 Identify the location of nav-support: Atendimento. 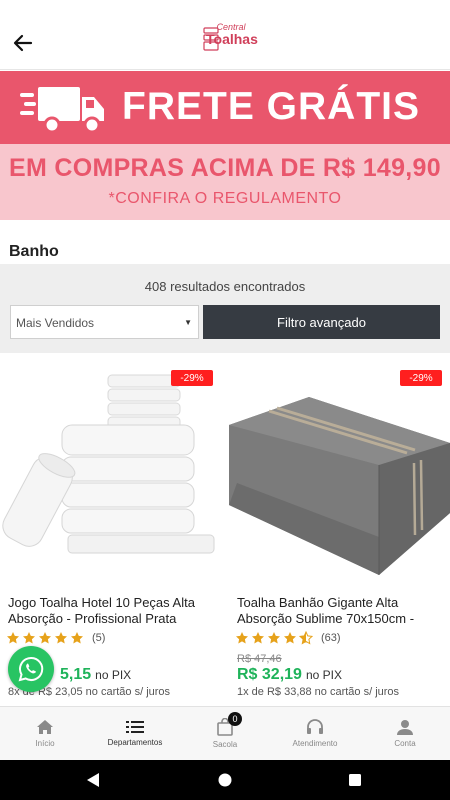
(315, 733).